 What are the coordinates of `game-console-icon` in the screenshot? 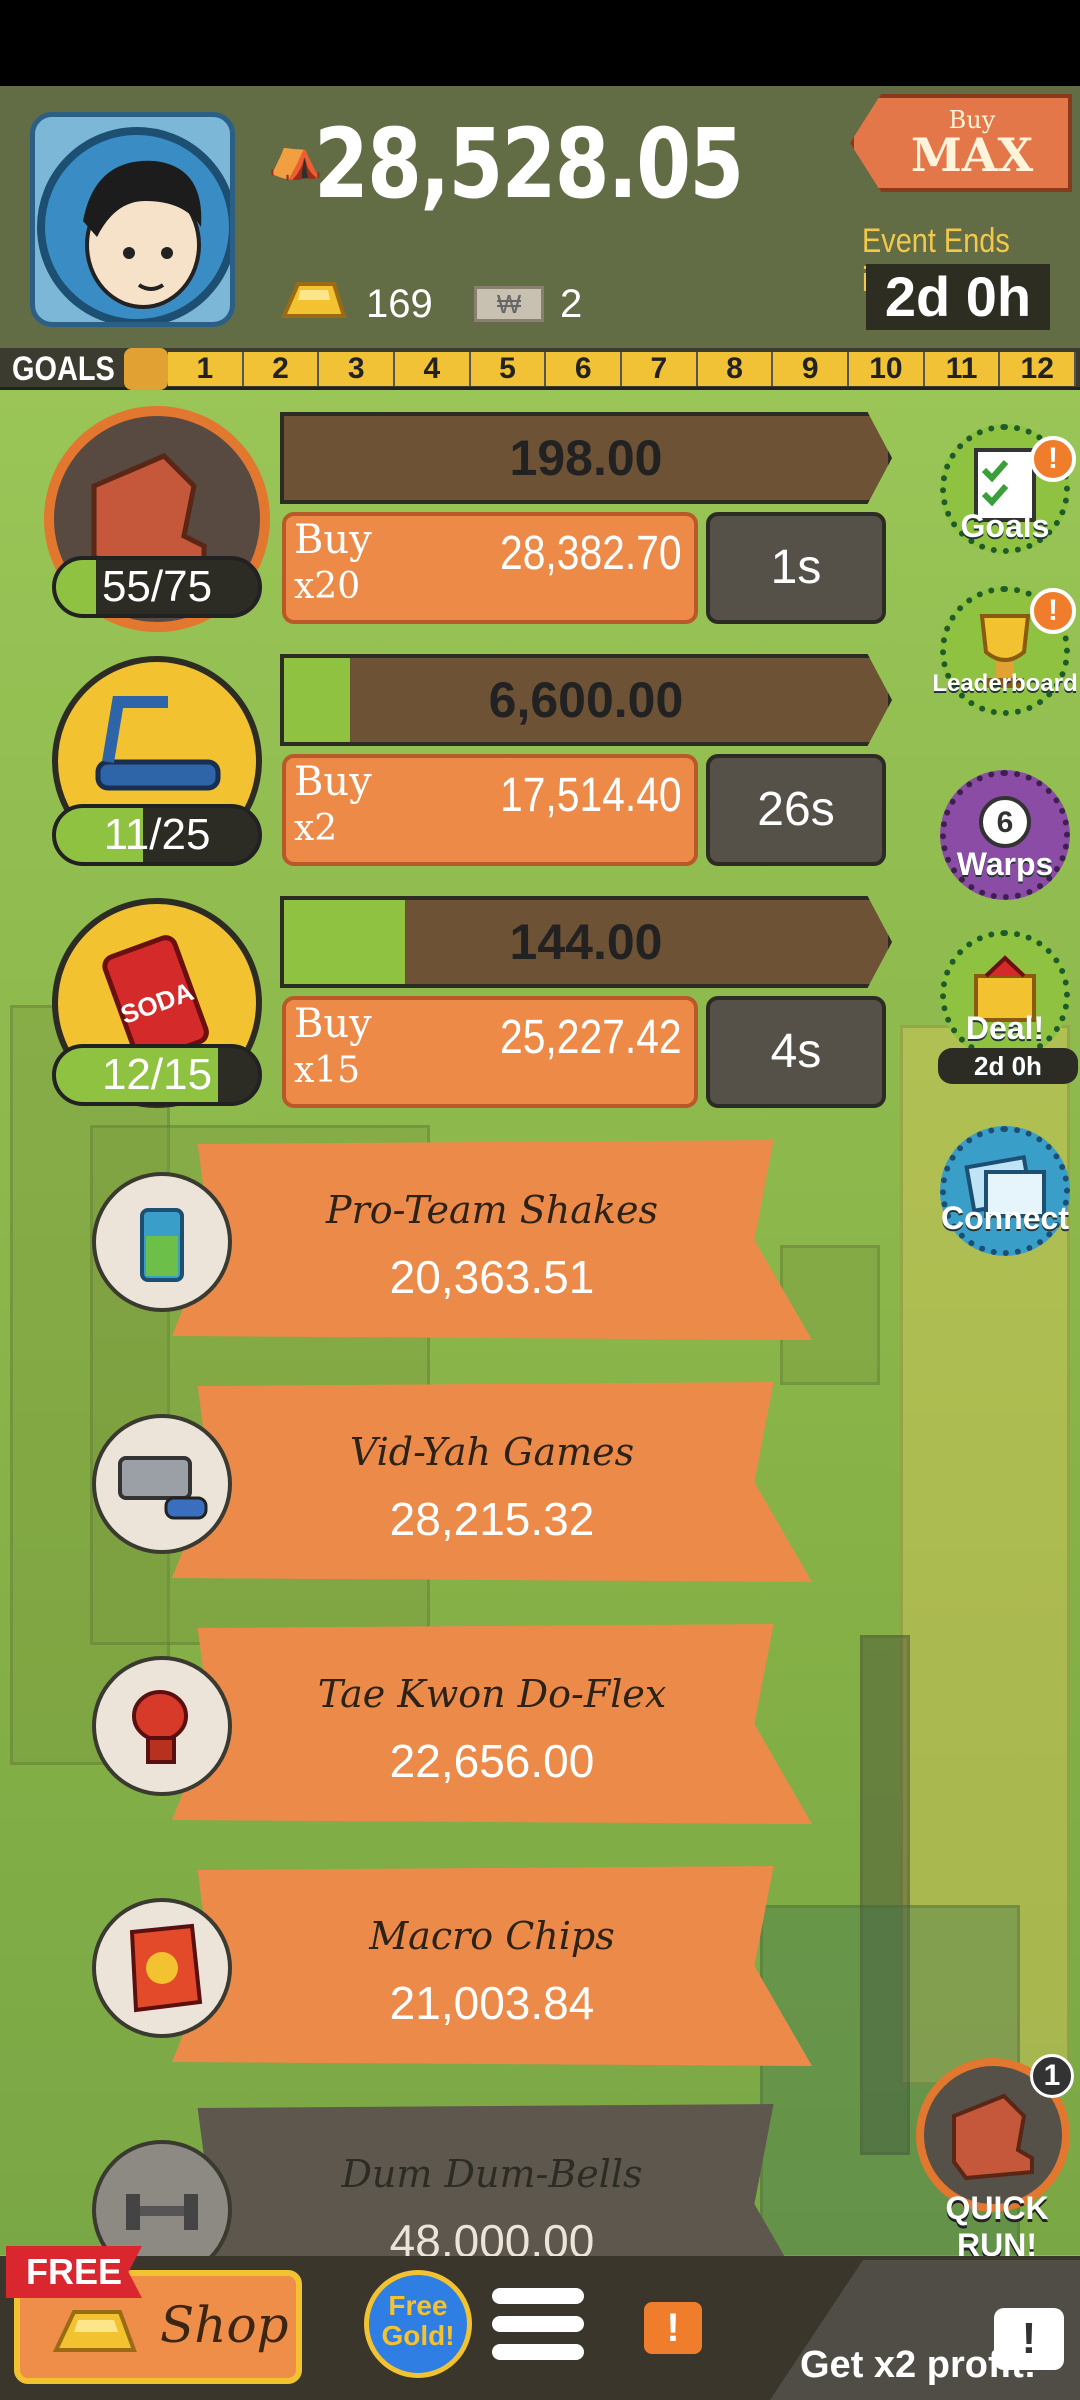 It's located at (162, 1484).